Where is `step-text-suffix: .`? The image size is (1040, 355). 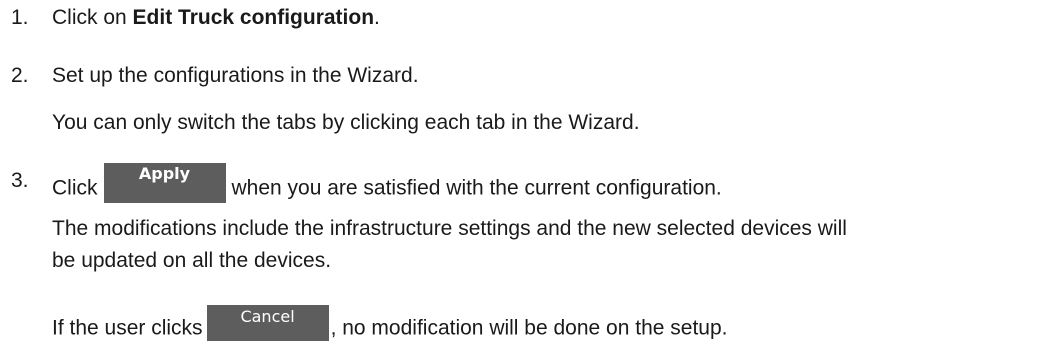 step-text-suffix: . is located at coordinates (377, 17).